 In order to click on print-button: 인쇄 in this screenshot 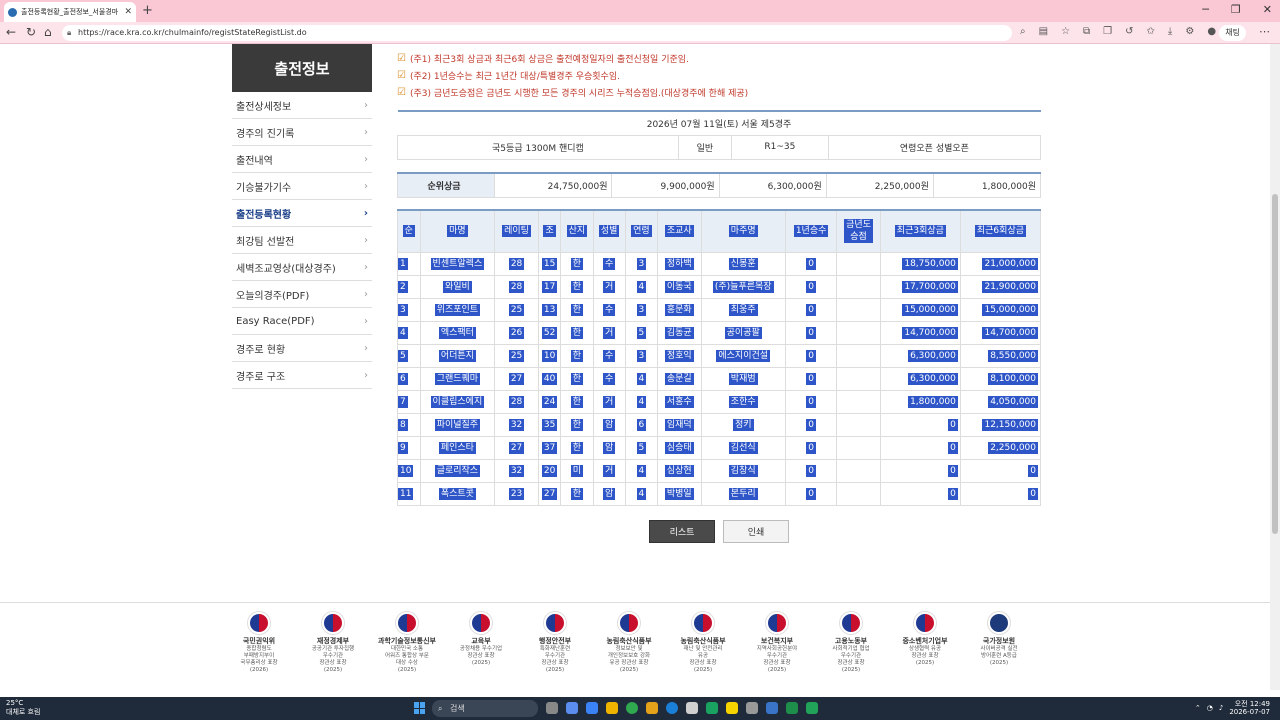, I will do `click(756, 531)`.